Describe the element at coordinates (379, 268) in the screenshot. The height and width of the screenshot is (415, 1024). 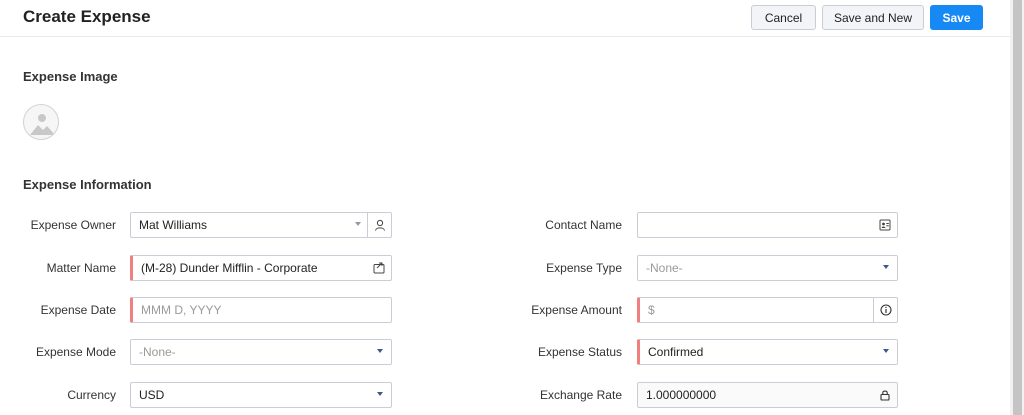
I see `lookup-icon` at that location.